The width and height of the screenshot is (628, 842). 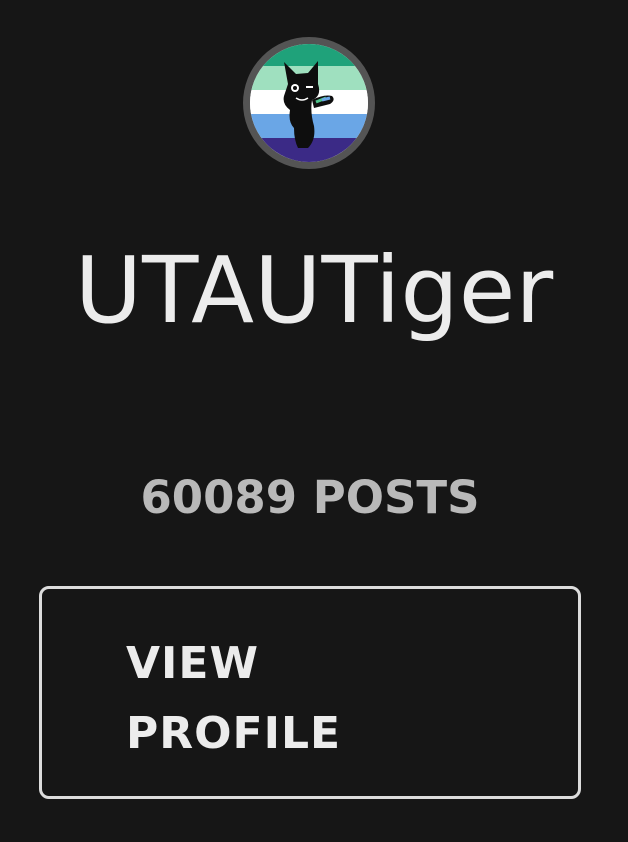 What do you see at coordinates (314, 291) in the screenshot?
I see `username: UTAUTiger` at bounding box center [314, 291].